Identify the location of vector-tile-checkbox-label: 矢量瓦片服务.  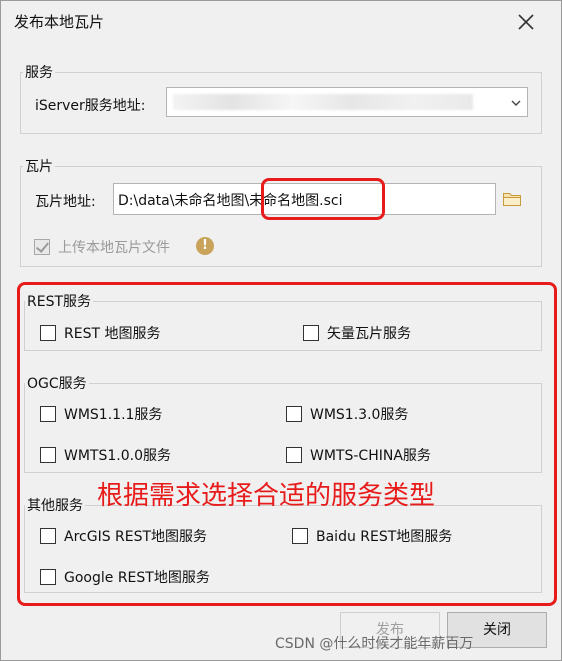
(369, 334).